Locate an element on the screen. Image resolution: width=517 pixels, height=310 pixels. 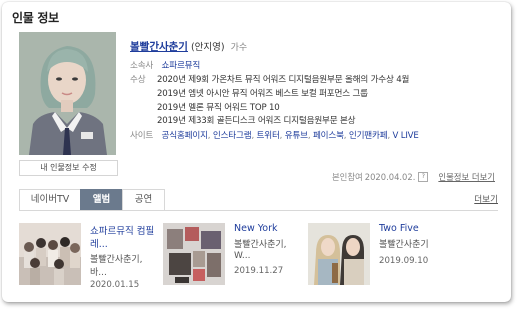
contributor-label: 본인참여 is located at coordinates (347, 177).